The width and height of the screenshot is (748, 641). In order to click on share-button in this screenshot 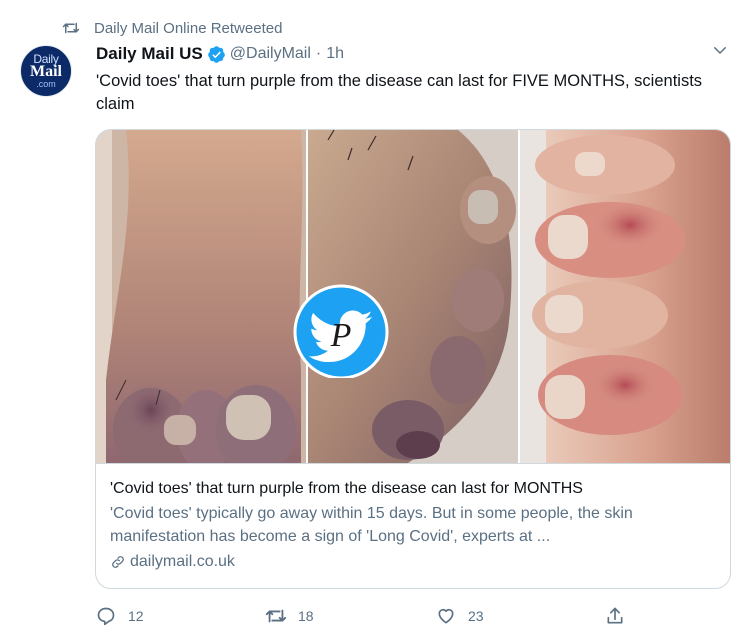, I will do `click(620, 616)`.